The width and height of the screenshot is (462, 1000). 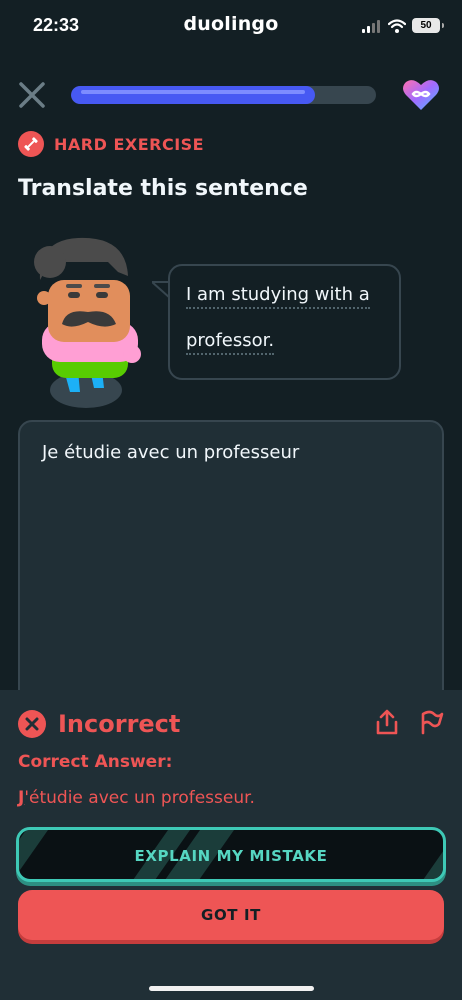 I want to click on hard-exercise-tag: HARD EXERCISE, so click(x=111, y=144).